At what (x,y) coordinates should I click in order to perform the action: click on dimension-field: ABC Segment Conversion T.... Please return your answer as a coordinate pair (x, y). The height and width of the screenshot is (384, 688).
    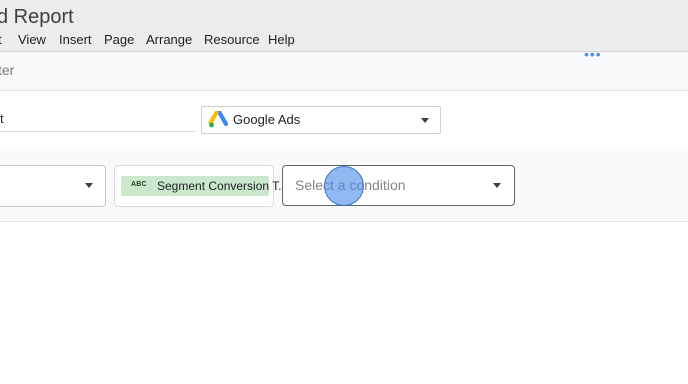
    Looking at the image, I should click on (201, 186).